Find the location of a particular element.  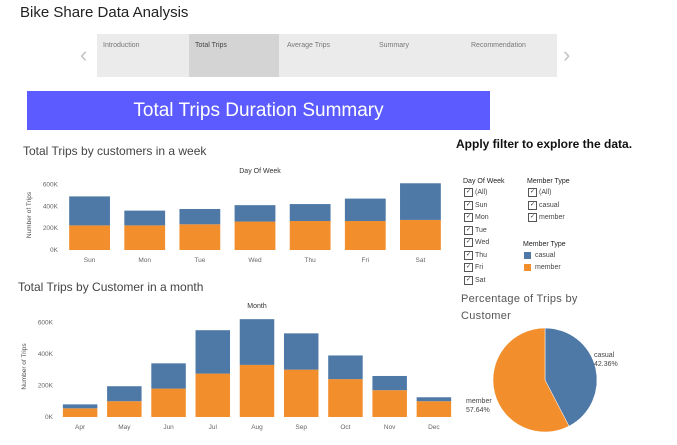

day-of-week-option: ✓ Wed is located at coordinates (476, 242).